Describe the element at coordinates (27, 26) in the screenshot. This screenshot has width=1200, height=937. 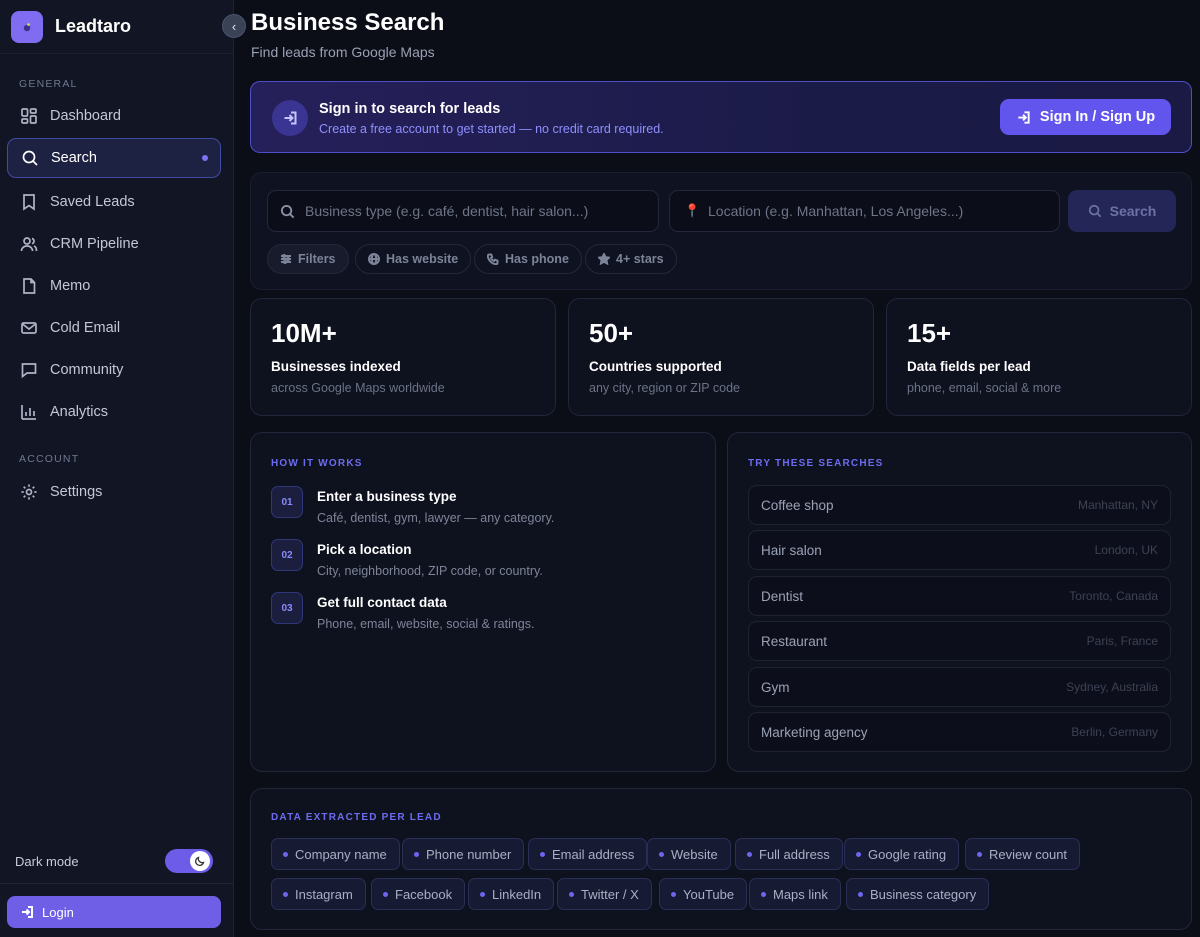
I see `leadtaro-logo-icon` at that location.